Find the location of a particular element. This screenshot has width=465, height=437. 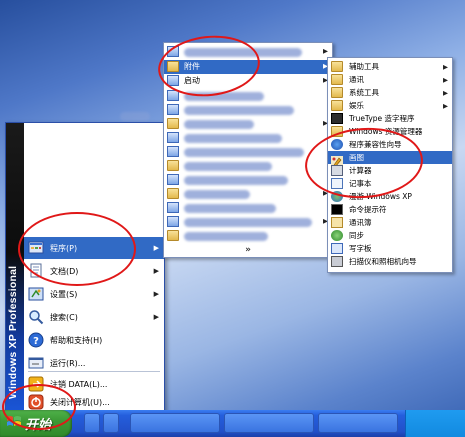

accessories-item-label: TrueType 造字程序 is located at coordinates (382, 118).